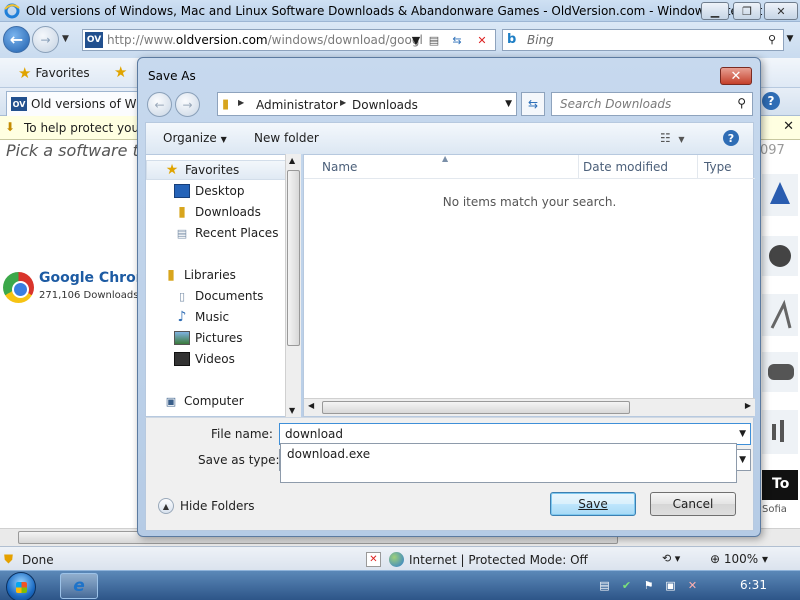 The height and width of the screenshot is (600, 800). What do you see at coordinates (216, 212) in the screenshot?
I see `nav-downloads: ▮ Downloads` at bounding box center [216, 212].